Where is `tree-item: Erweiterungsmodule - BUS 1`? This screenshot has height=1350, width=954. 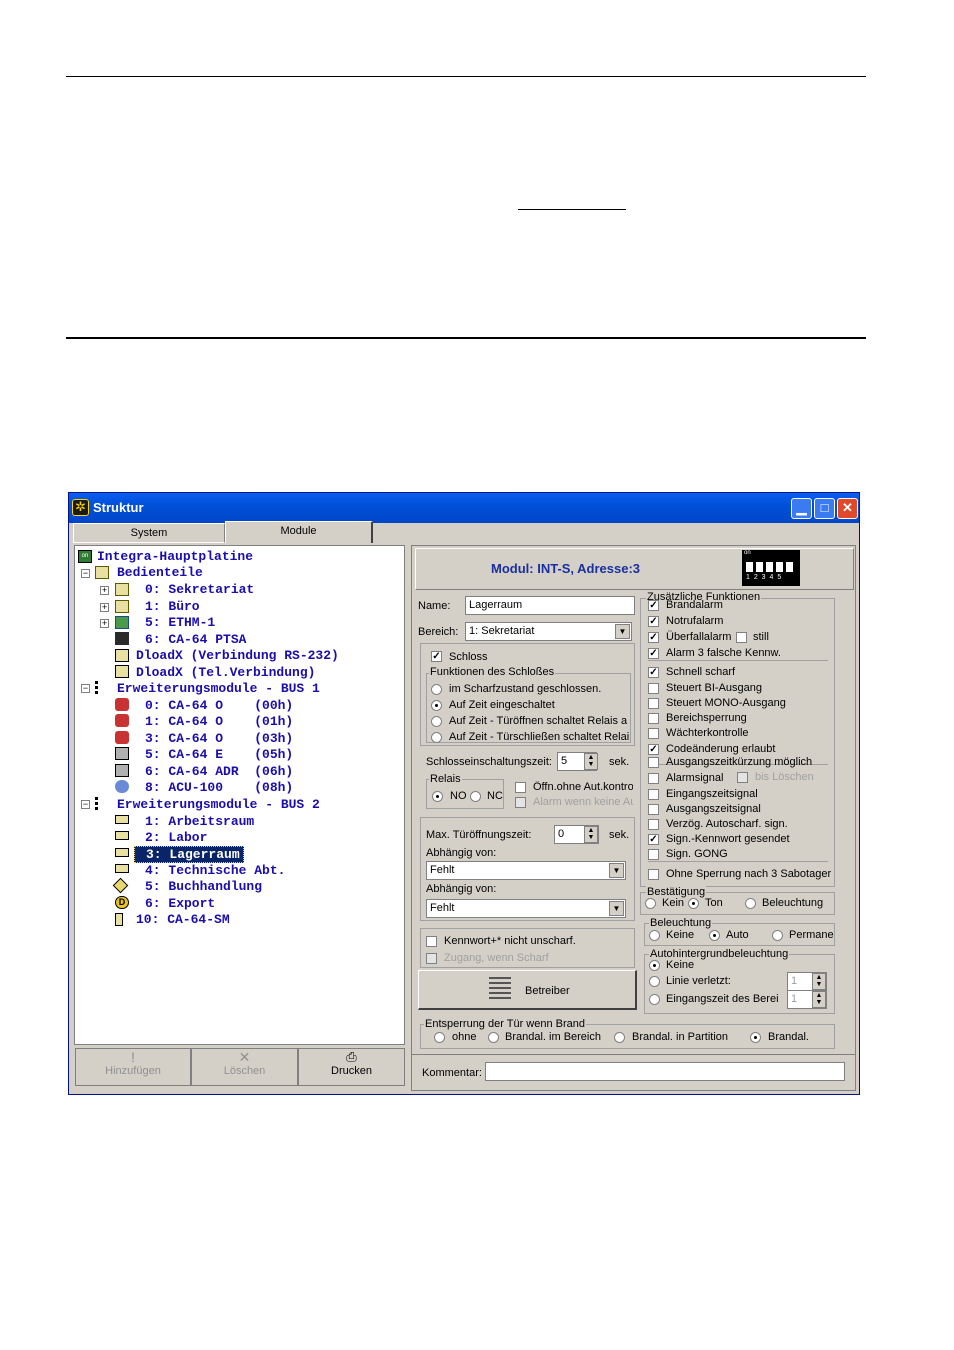
tree-item: Erweiterungsmodule - BUS 1 is located at coordinates (218, 688).